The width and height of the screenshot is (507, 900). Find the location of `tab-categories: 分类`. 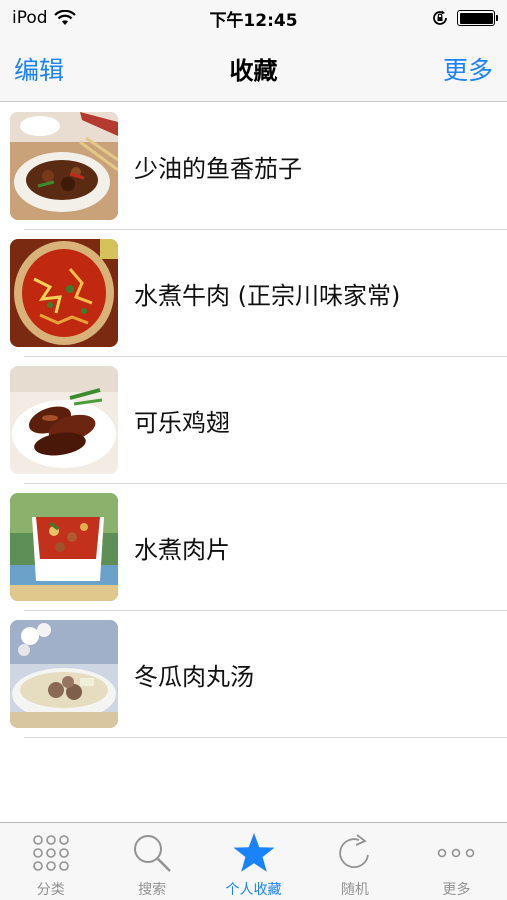

tab-categories: 分类 is located at coordinates (50, 861).